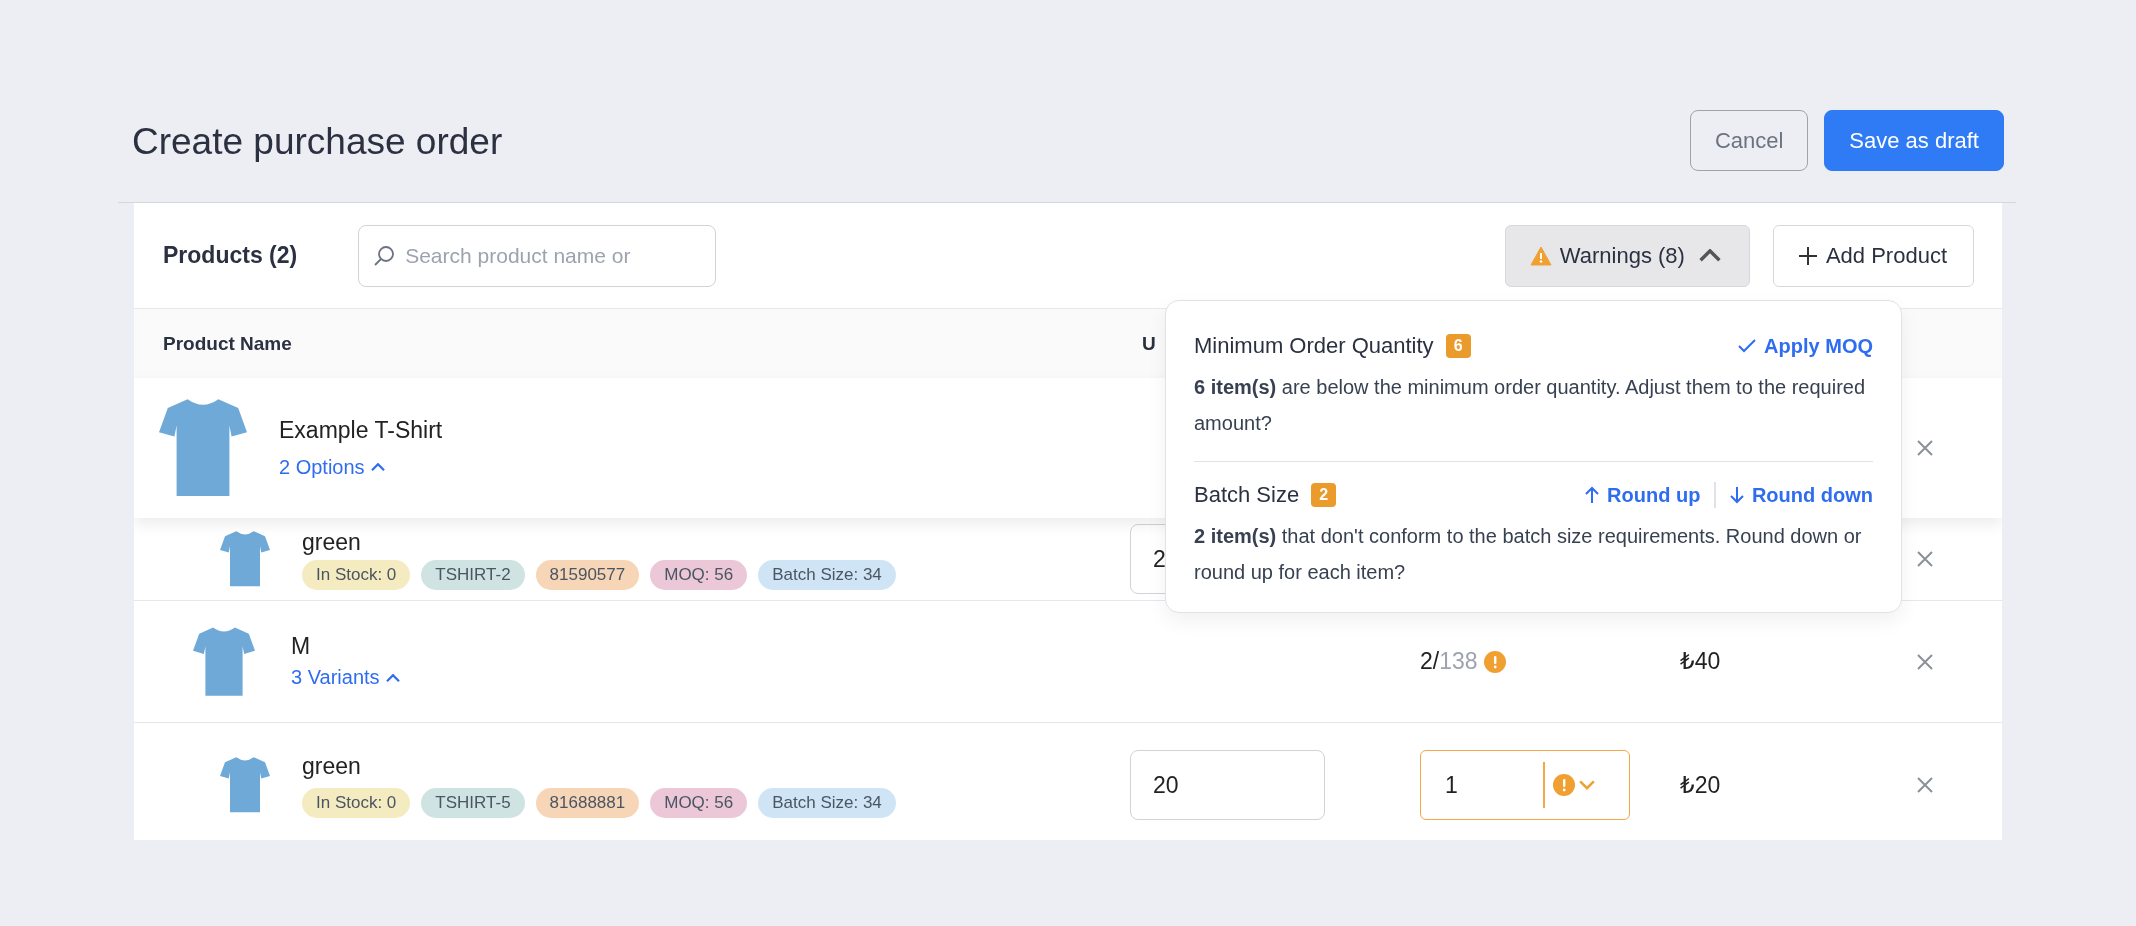 This screenshot has width=2136, height=926. Describe the element at coordinates (473, 574) in the screenshot. I see `variant-tag: TSHIRT-2` at that location.